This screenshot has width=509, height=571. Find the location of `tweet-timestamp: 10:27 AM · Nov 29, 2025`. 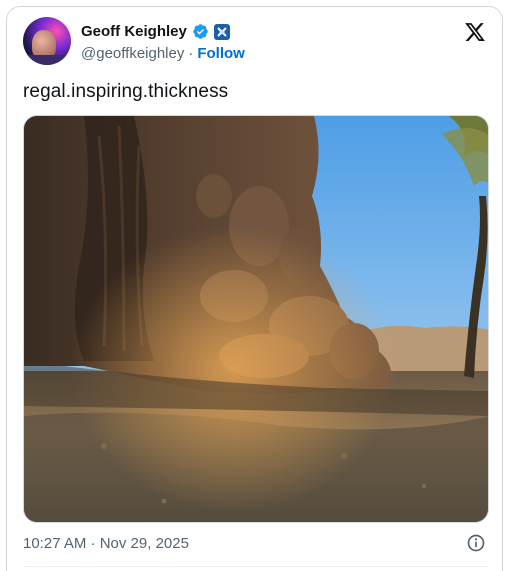

tweet-timestamp: 10:27 AM · Nov 29, 2025 is located at coordinates (106, 543).